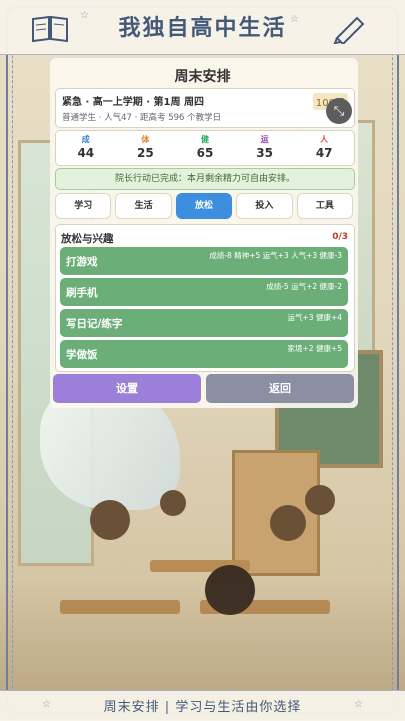 This screenshot has width=405, height=721. Describe the element at coordinates (358, 704) in the screenshot. I see `star-icon: ☆` at that location.